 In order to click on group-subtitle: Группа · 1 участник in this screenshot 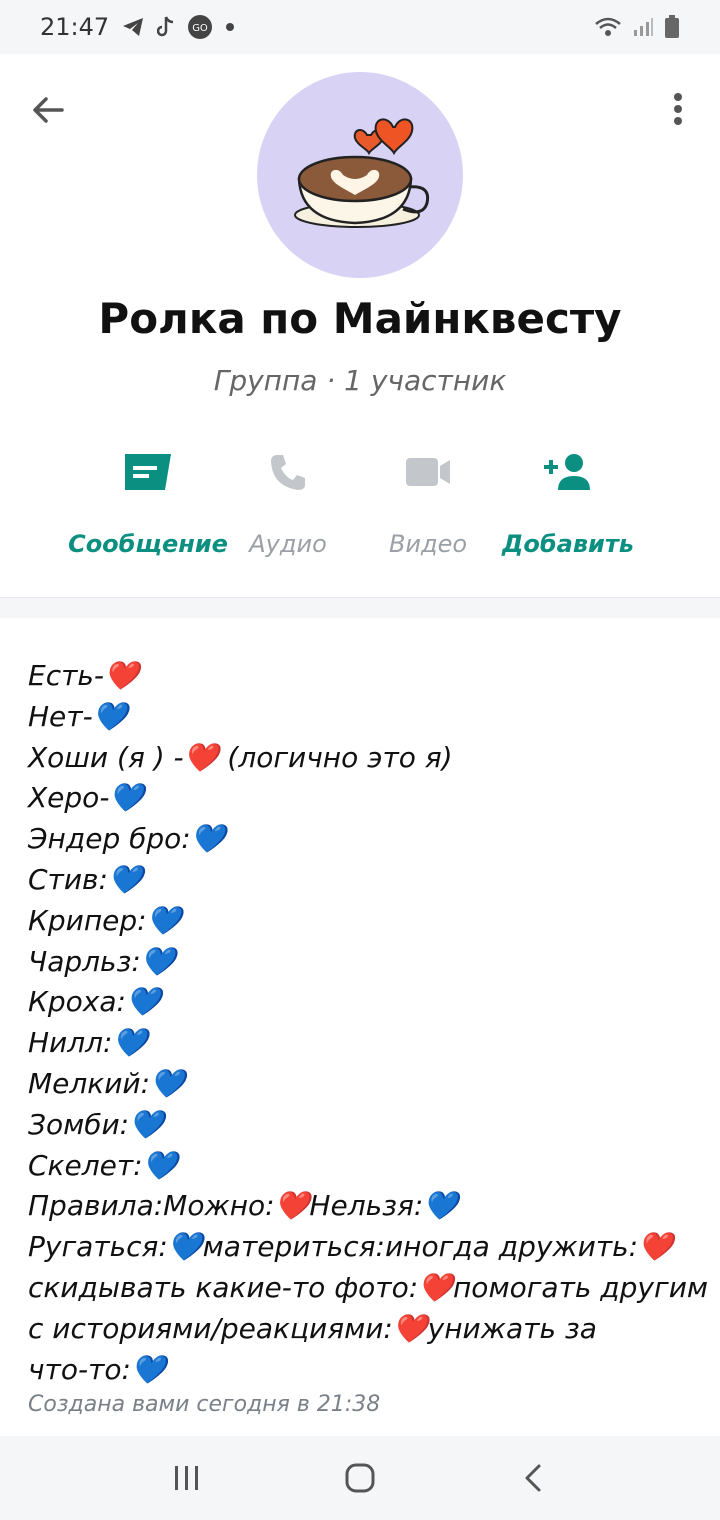, I will do `click(360, 380)`.